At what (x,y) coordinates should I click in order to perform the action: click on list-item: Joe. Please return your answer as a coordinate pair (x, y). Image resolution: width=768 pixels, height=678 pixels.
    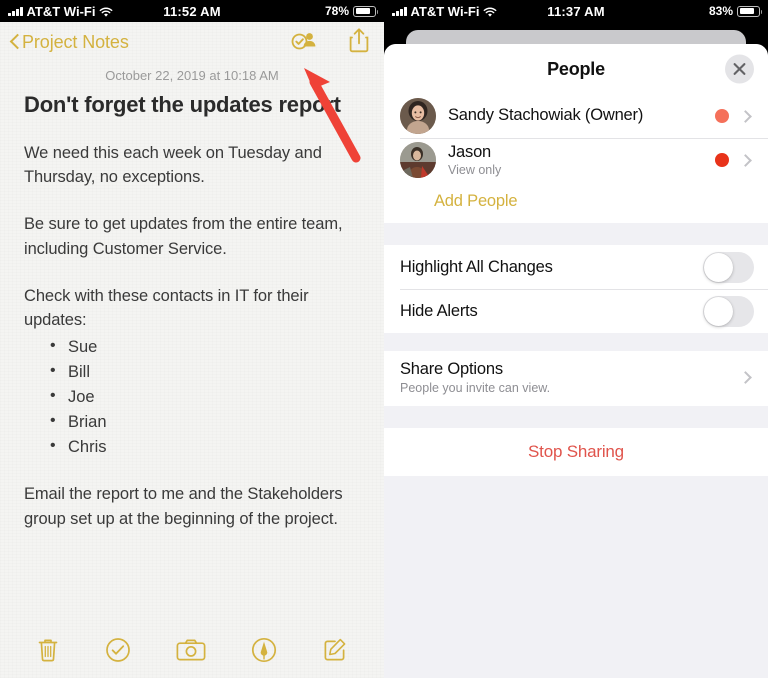
    Looking at the image, I should click on (205, 397).